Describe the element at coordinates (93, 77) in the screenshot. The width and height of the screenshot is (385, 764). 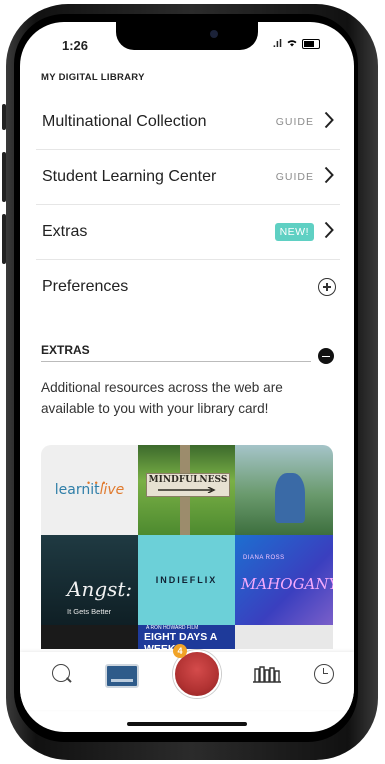
I see `section-title: MY DIGITAL LIBRARY` at that location.